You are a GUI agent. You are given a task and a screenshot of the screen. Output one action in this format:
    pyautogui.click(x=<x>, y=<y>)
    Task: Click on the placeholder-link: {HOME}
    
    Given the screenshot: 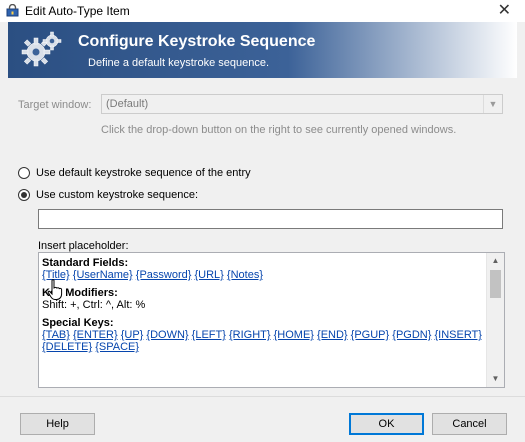 What is the action you would take?
    pyautogui.click(x=294, y=335)
    